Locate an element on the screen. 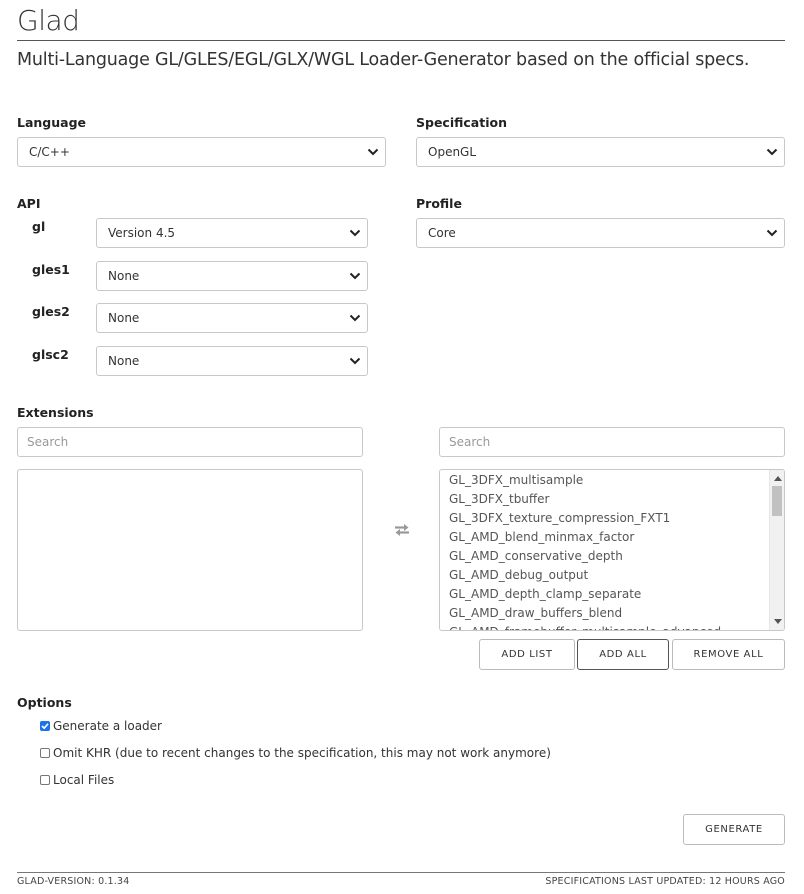  scroll-up-arrow-icon is located at coordinates (777, 478).